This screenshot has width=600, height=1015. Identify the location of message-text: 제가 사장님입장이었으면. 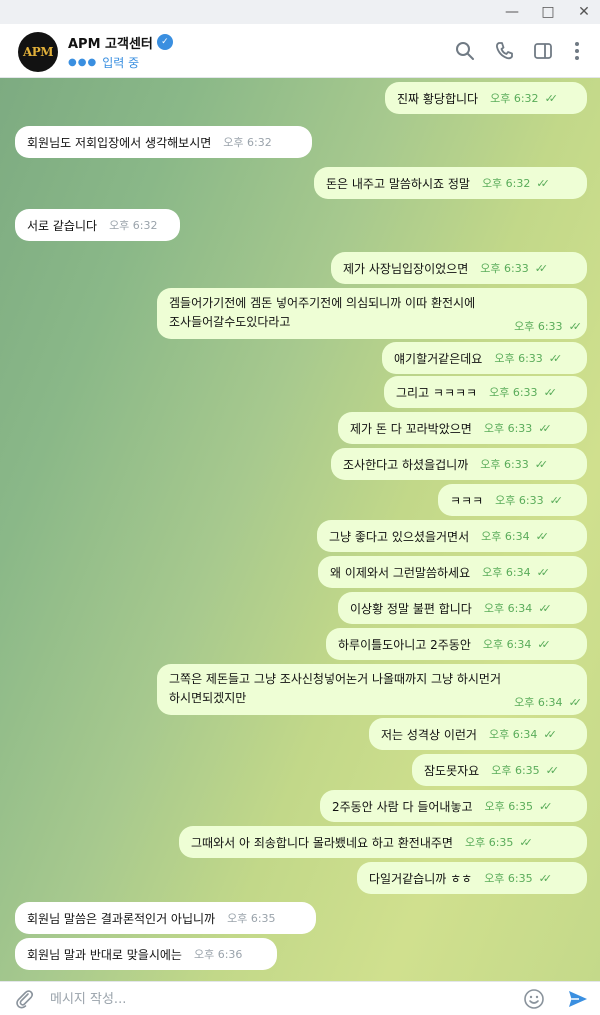
(406, 268).